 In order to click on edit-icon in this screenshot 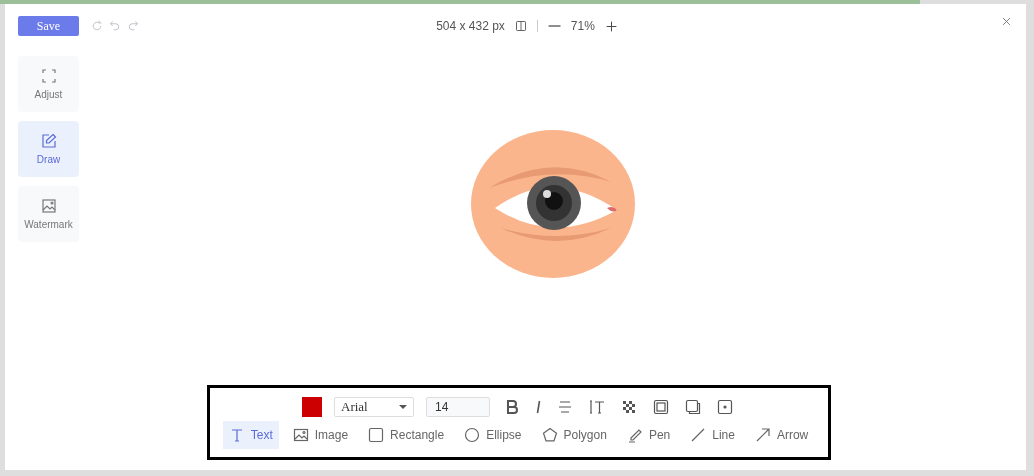, I will do `click(48, 141)`.